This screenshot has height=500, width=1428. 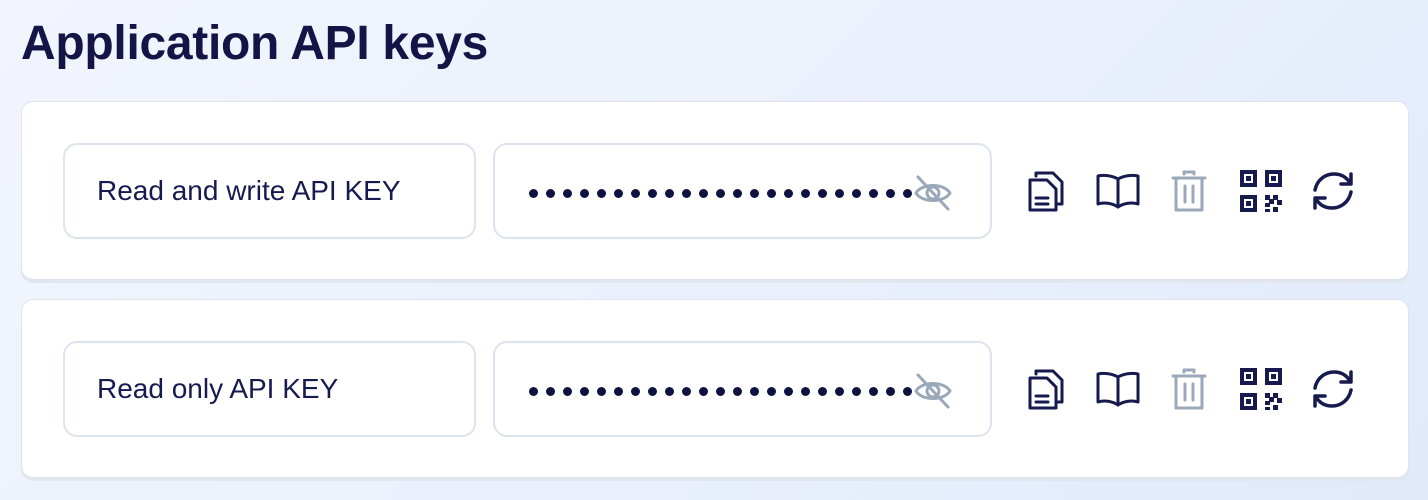 What do you see at coordinates (269, 389) in the screenshot?
I see `api-key-name-field: Read only API KEY` at bounding box center [269, 389].